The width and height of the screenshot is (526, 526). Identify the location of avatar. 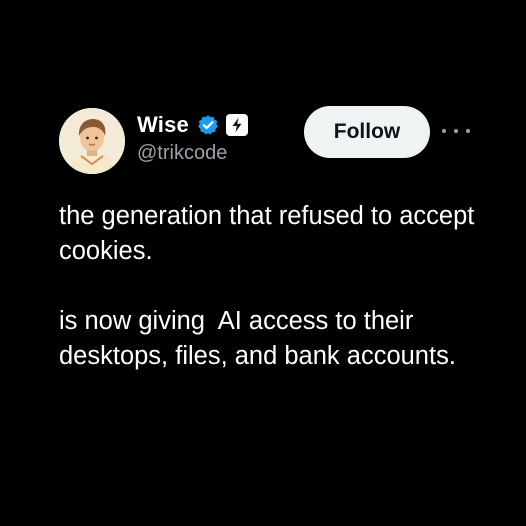
(92, 141).